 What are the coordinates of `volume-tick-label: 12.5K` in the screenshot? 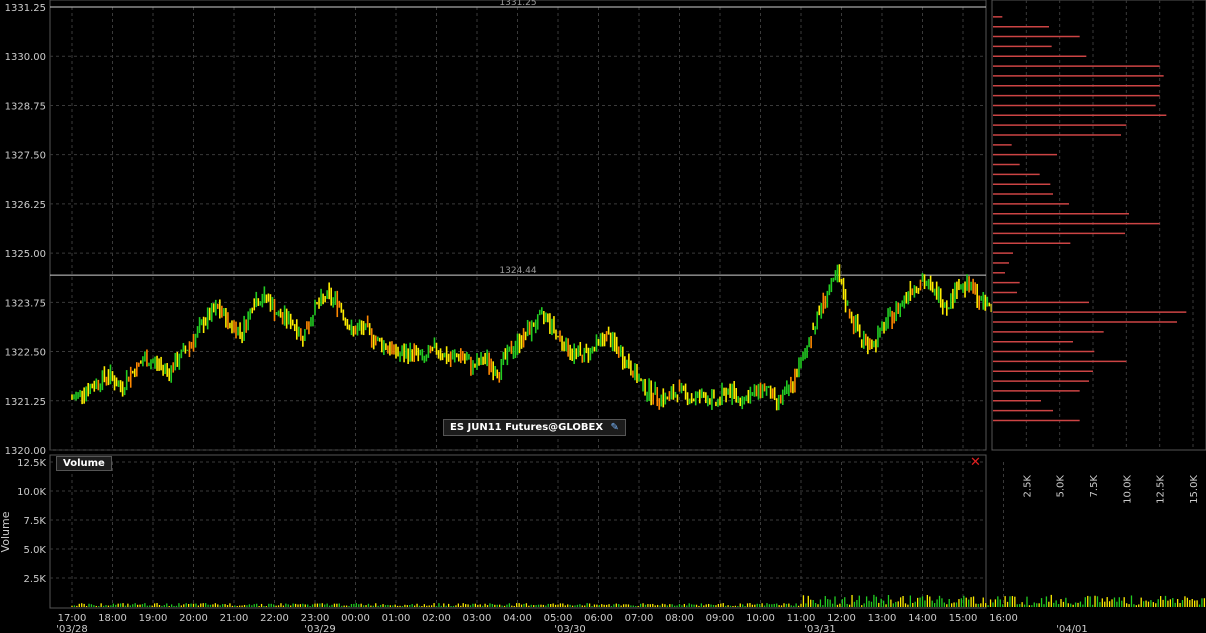 It's located at (31, 463).